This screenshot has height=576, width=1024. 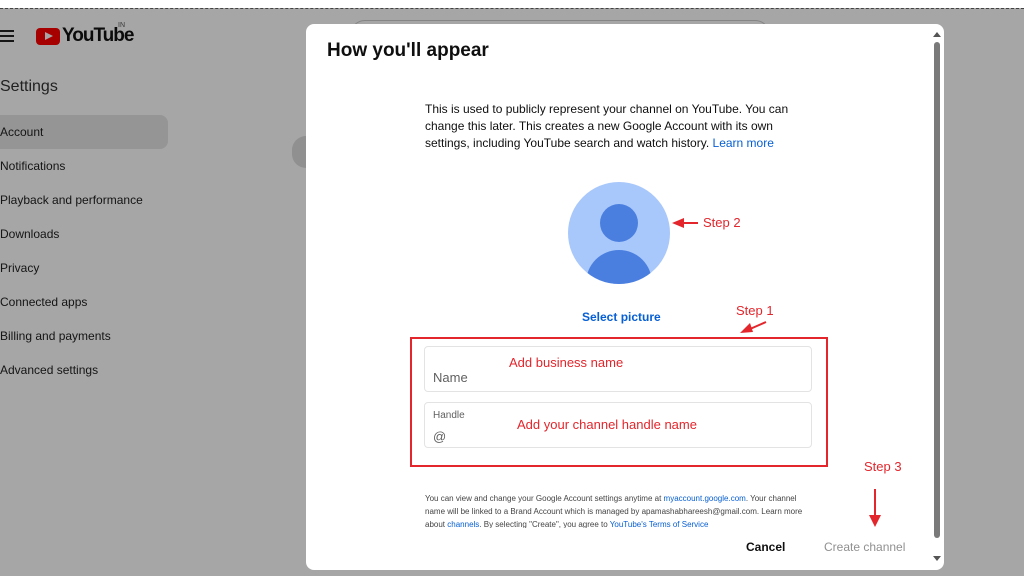 What do you see at coordinates (937, 290) in the screenshot?
I see `scroll-thumb` at bounding box center [937, 290].